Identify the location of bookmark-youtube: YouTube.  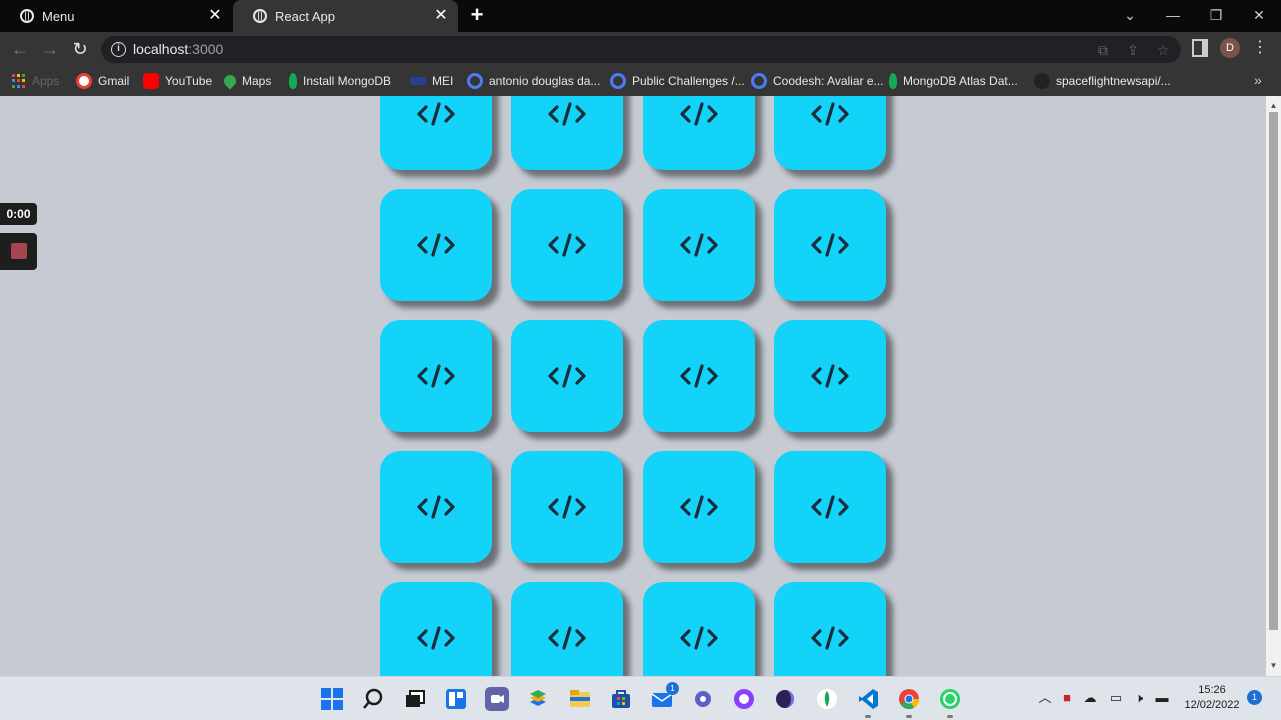
(177, 81).